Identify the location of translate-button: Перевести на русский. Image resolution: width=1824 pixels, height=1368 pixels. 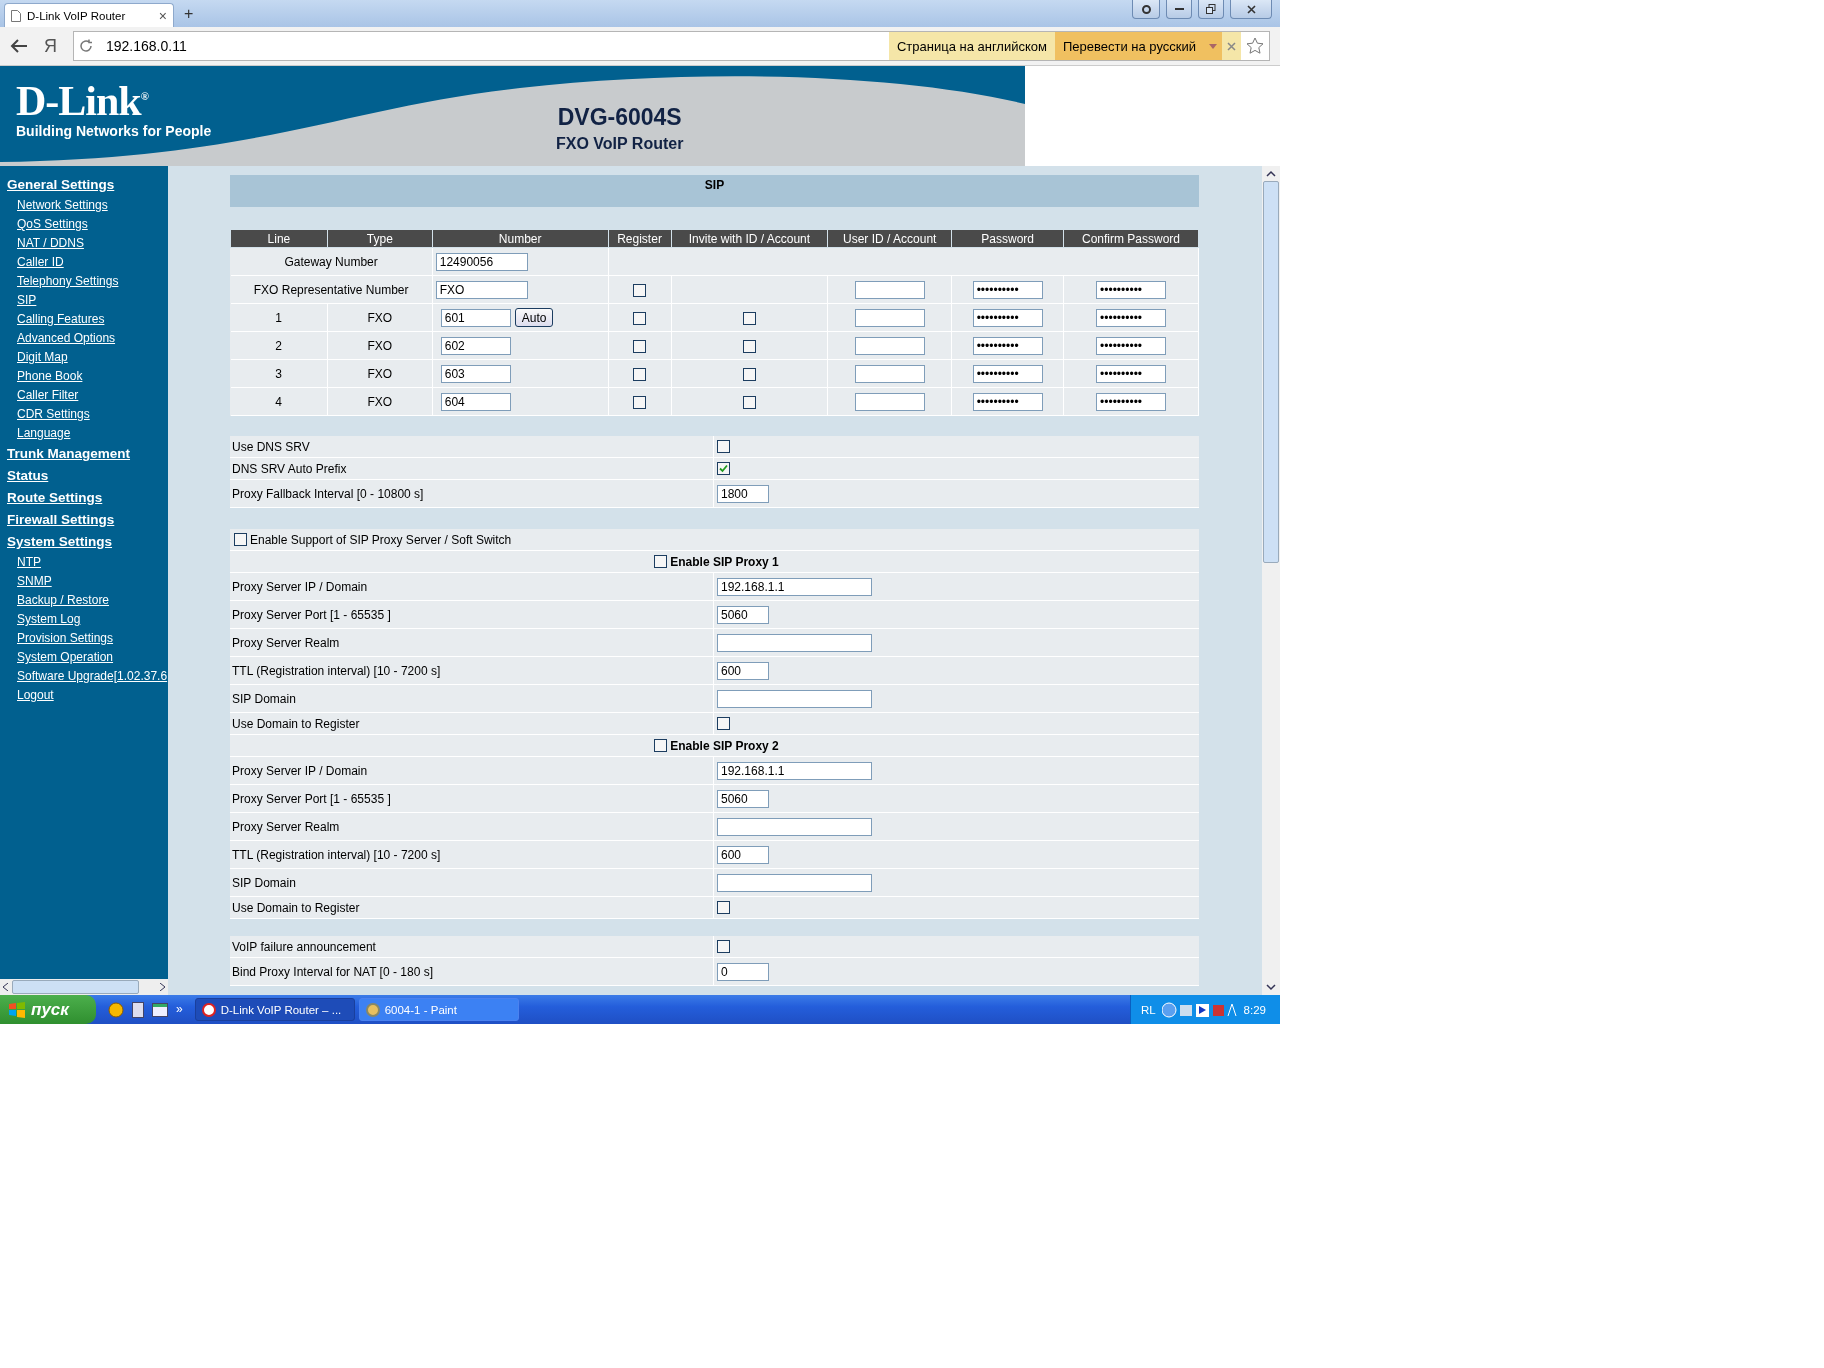
(1129, 46).